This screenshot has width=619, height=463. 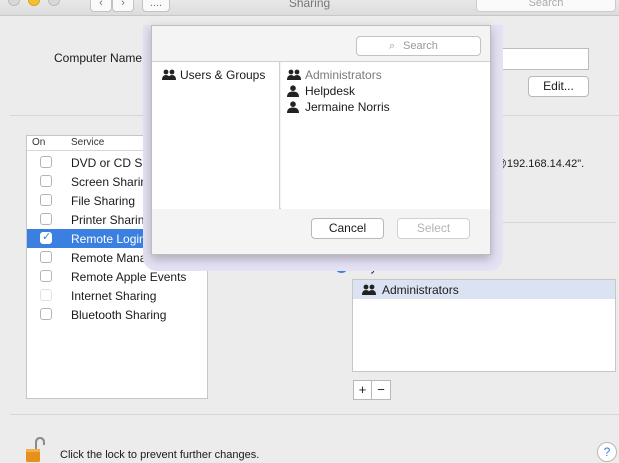 I want to click on computer-name-field, so click(x=538, y=59).